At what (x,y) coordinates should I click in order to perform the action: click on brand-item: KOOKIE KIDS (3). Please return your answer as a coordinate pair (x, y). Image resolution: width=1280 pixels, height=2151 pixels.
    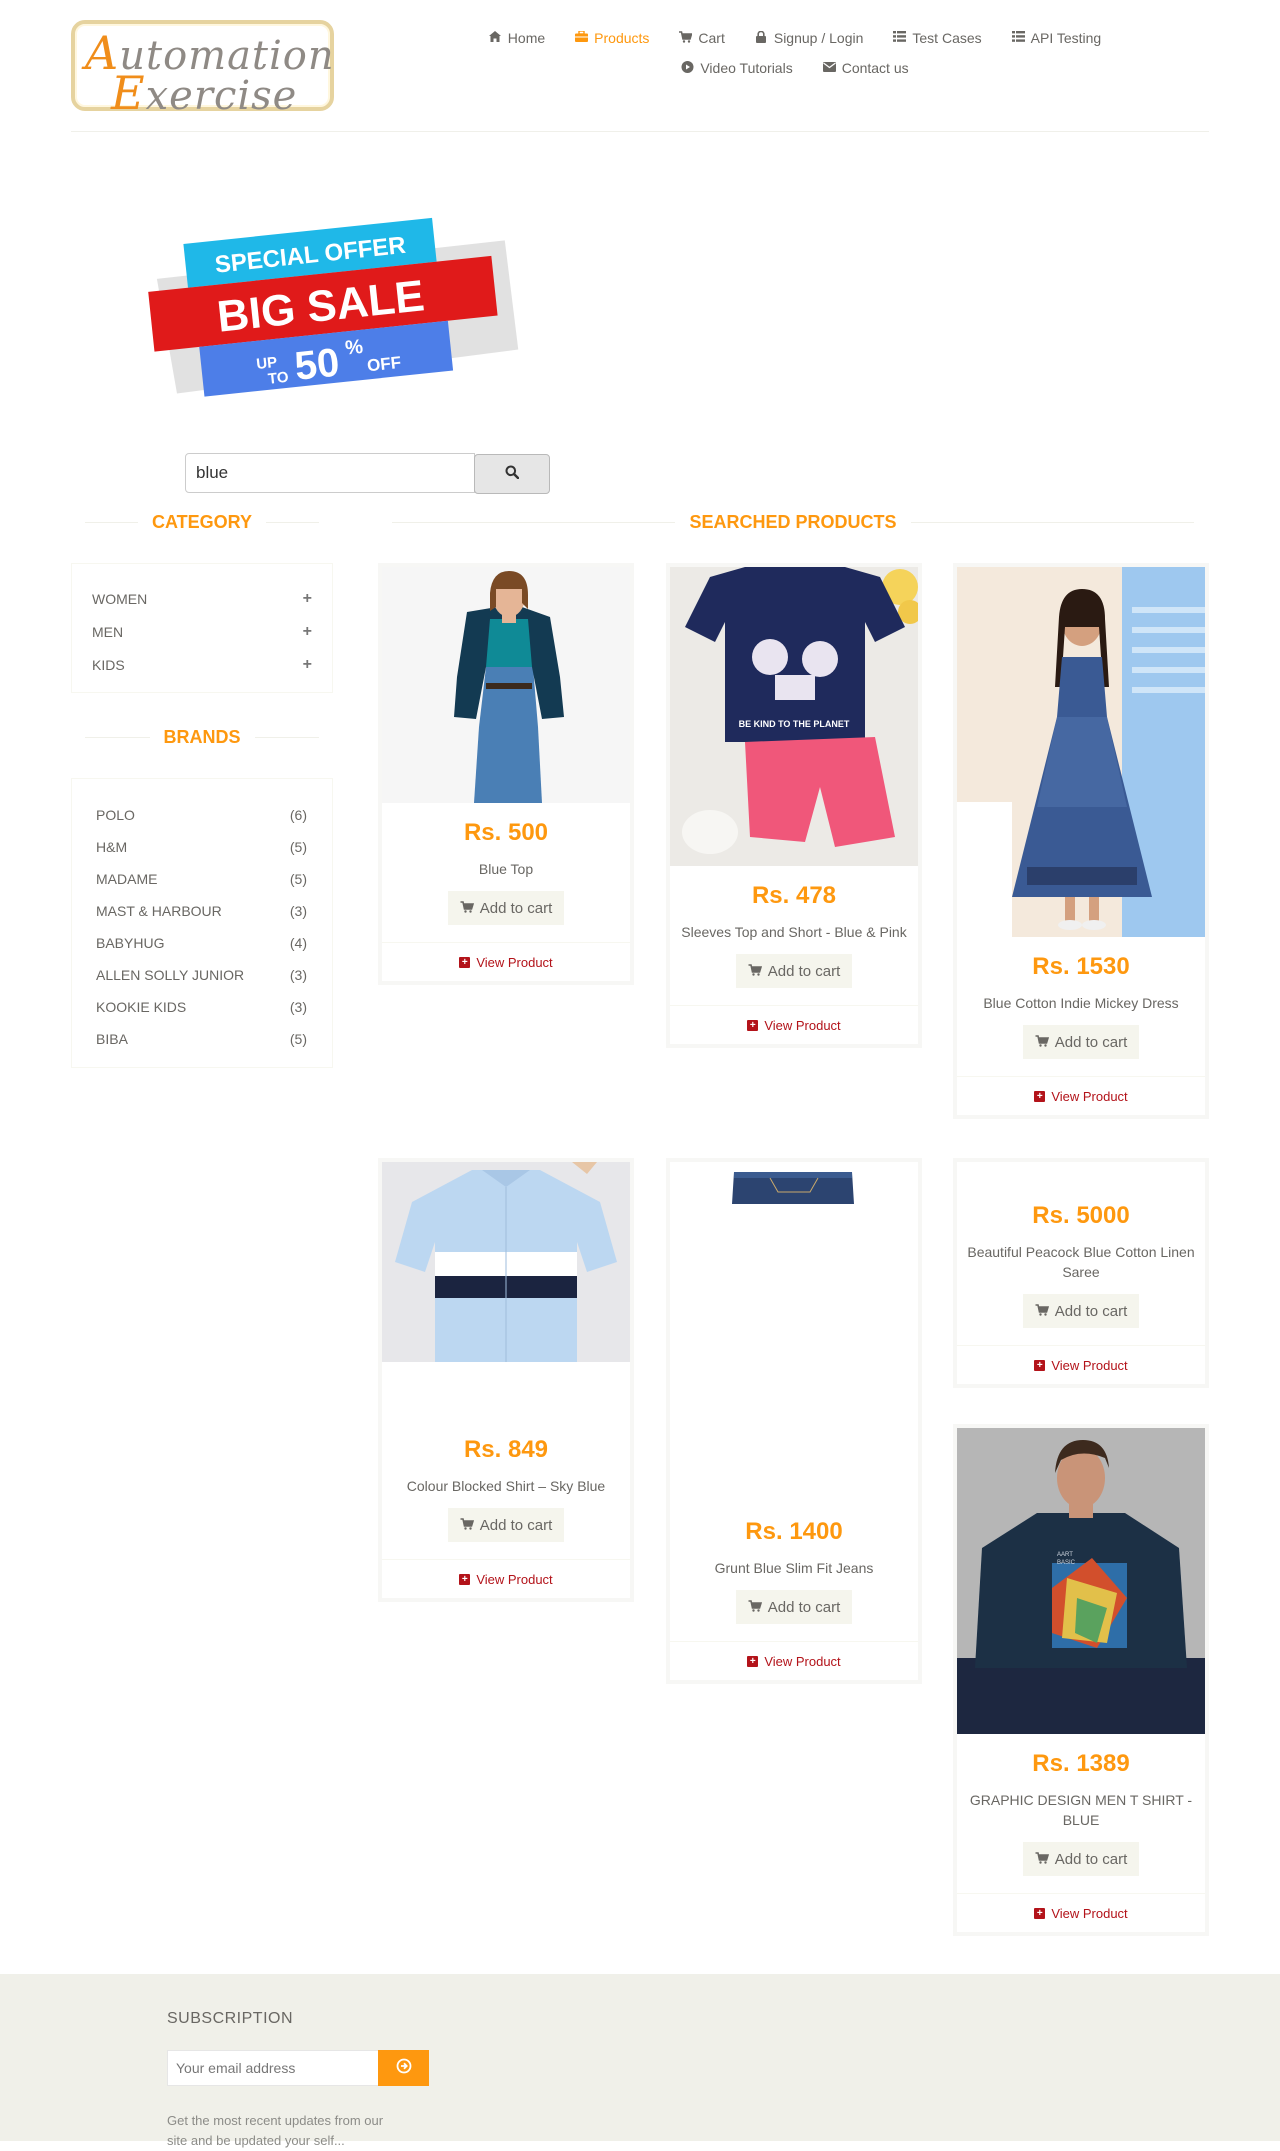
    Looking at the image, I should click on (201, 1007).